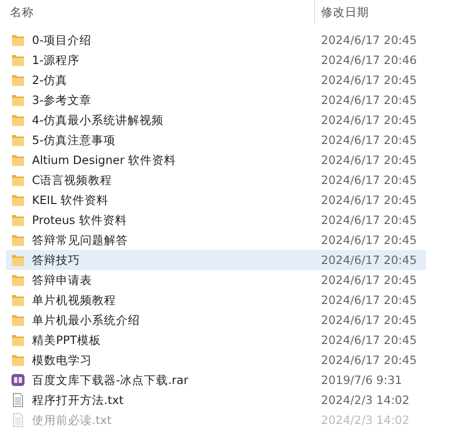  Describe the element at coordinates (216, 360) in the screenshot. I see `file-row: 模数电学习 2024/6/17 20:45` at that location.